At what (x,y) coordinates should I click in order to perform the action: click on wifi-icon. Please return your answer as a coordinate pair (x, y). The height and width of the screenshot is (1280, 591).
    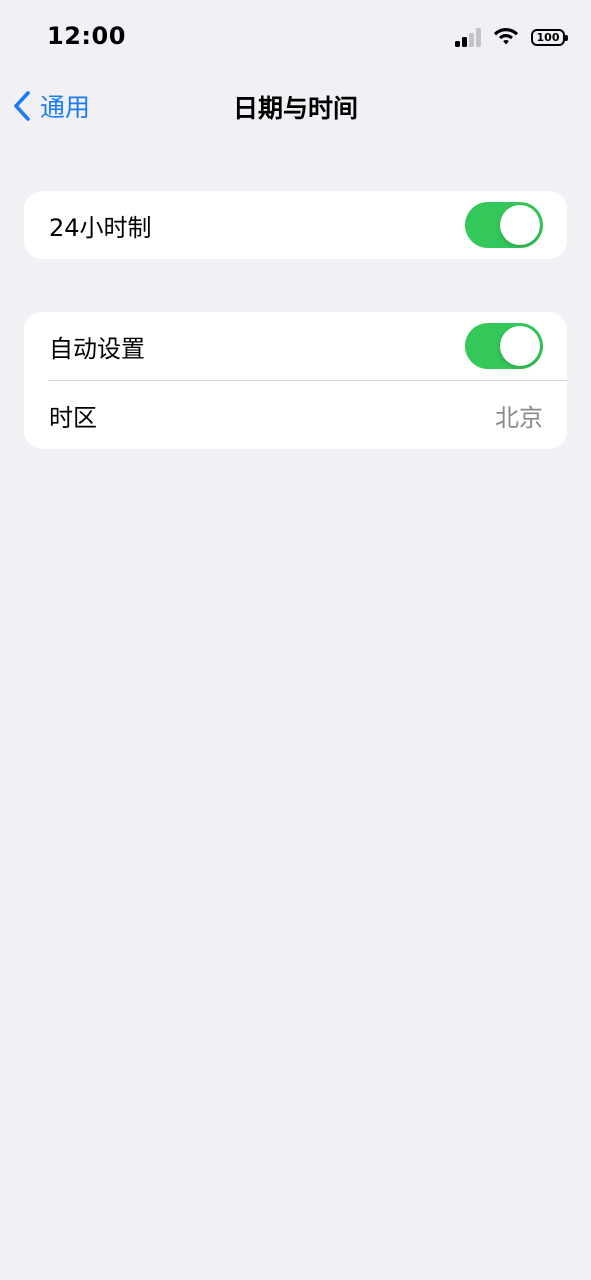
    Looking at the image, I should click on (506, 37).